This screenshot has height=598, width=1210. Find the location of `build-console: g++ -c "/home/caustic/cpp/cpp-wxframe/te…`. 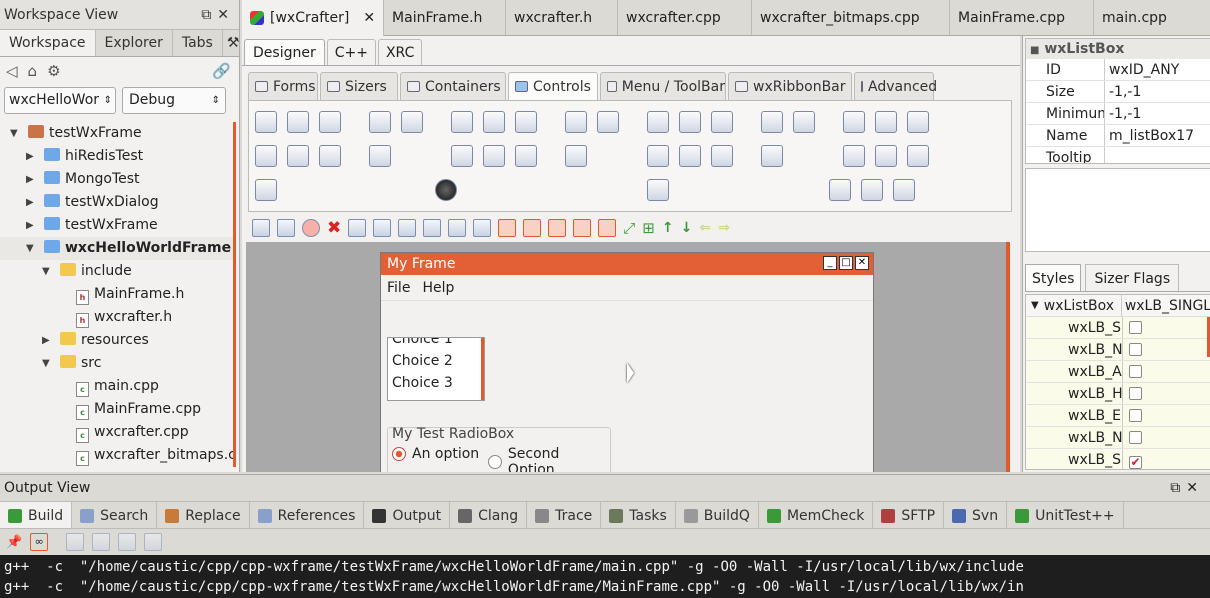

build-console: g++ -c "/home/caustic/cpp/cpp-wxframe/te… is located at coordinates (605, 576).